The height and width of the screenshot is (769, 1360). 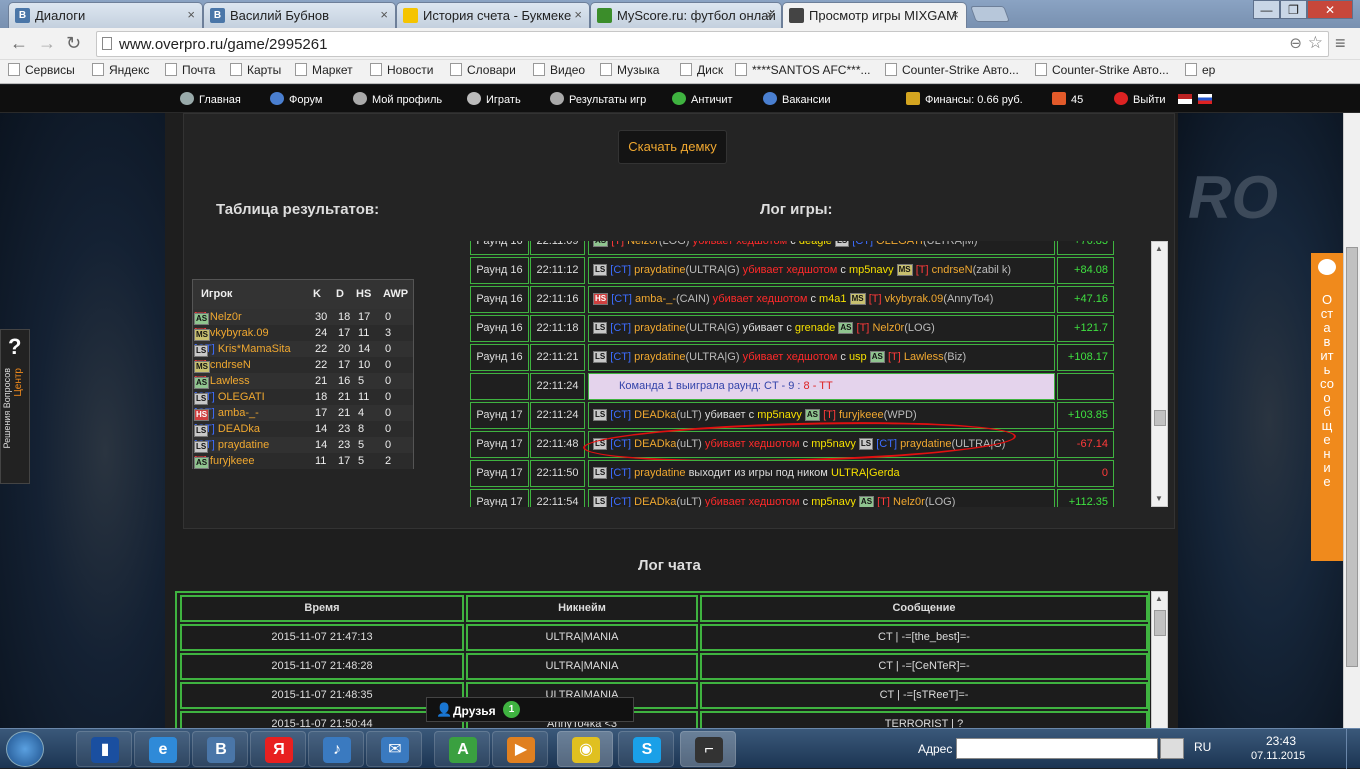 I want to click on media-player-taskbar-button: ▶, so click(x=520, y=749).